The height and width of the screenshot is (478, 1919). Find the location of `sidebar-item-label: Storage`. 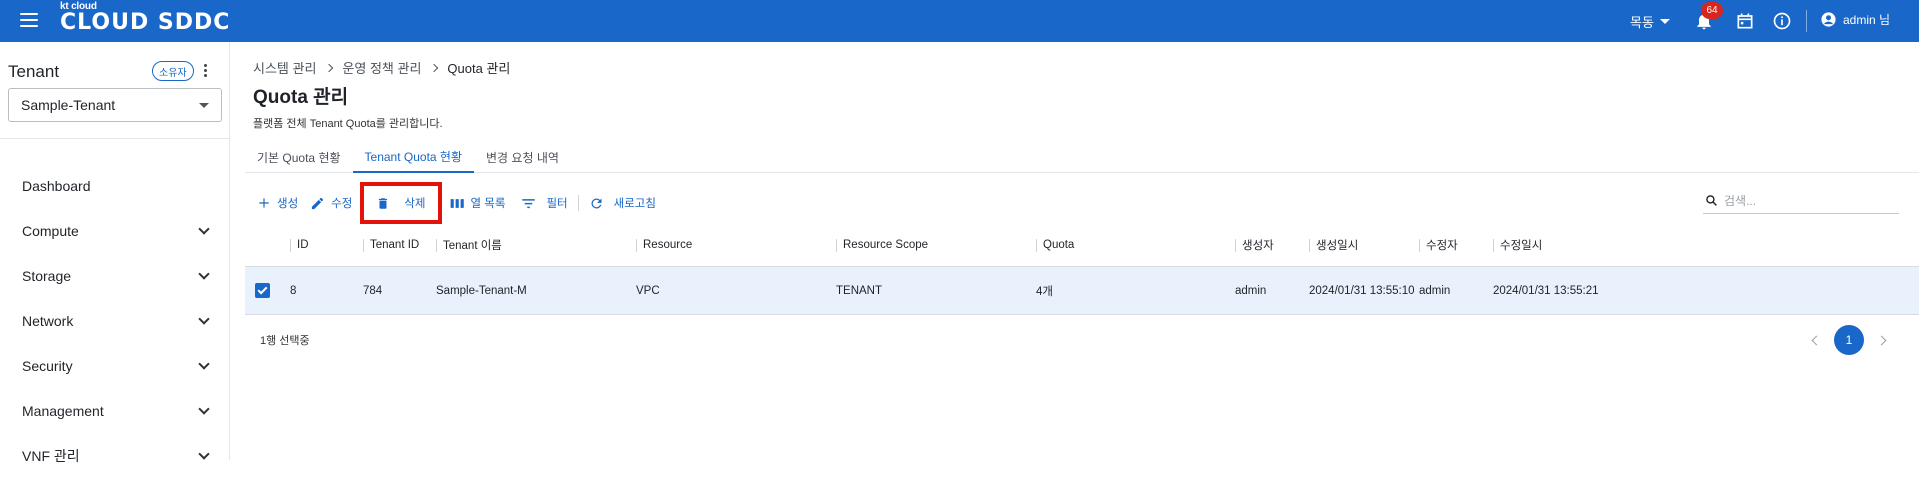

sidebar-item-label: Storage is located at coordinates (47, 275).